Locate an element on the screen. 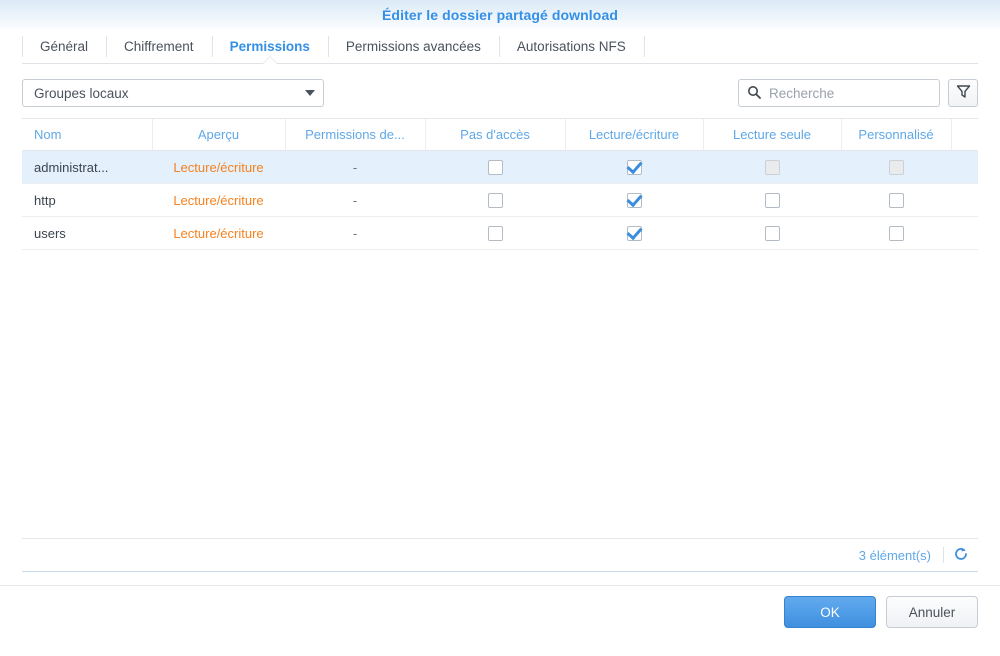  grid-status-bar: 3 élément(s) is located at coordinates (500, 555).